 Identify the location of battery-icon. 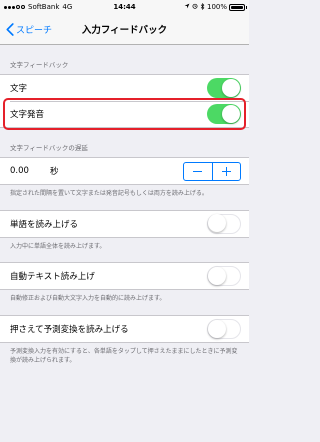
(238, 7).